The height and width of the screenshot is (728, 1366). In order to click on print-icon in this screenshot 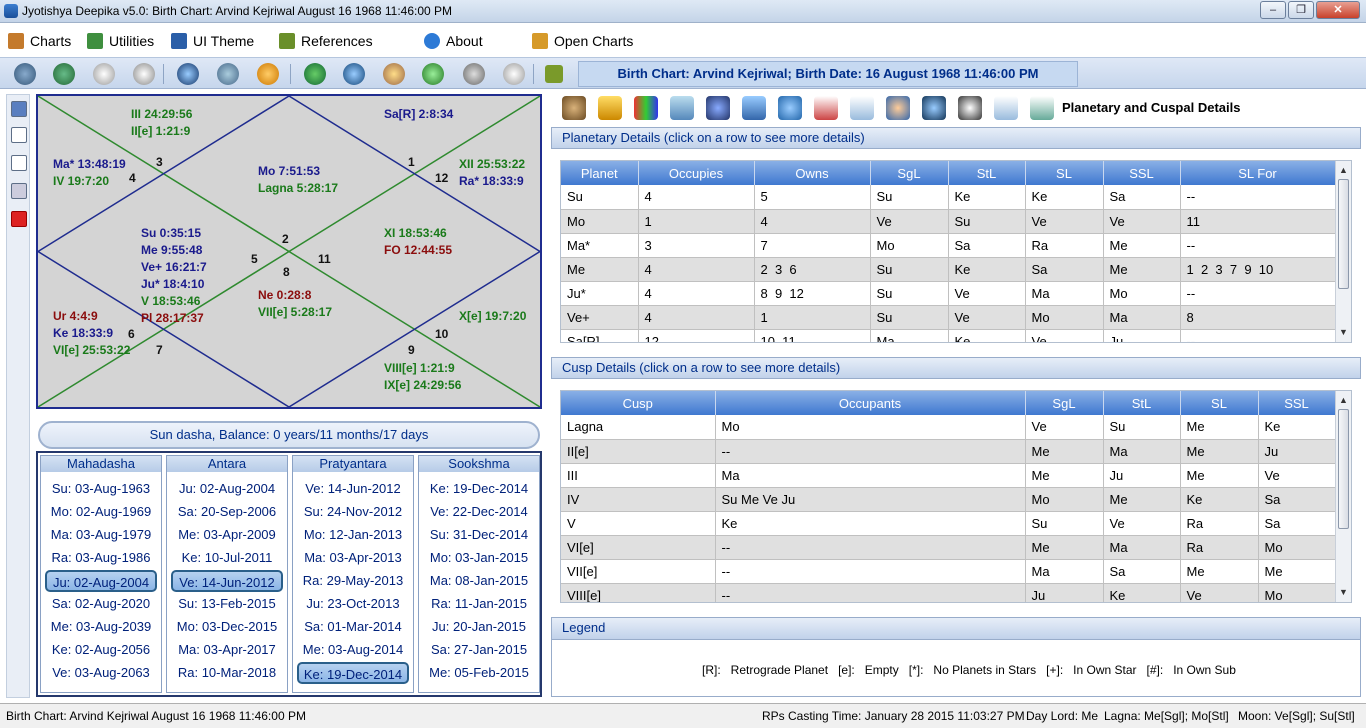, I will do `click(19, 191)`.